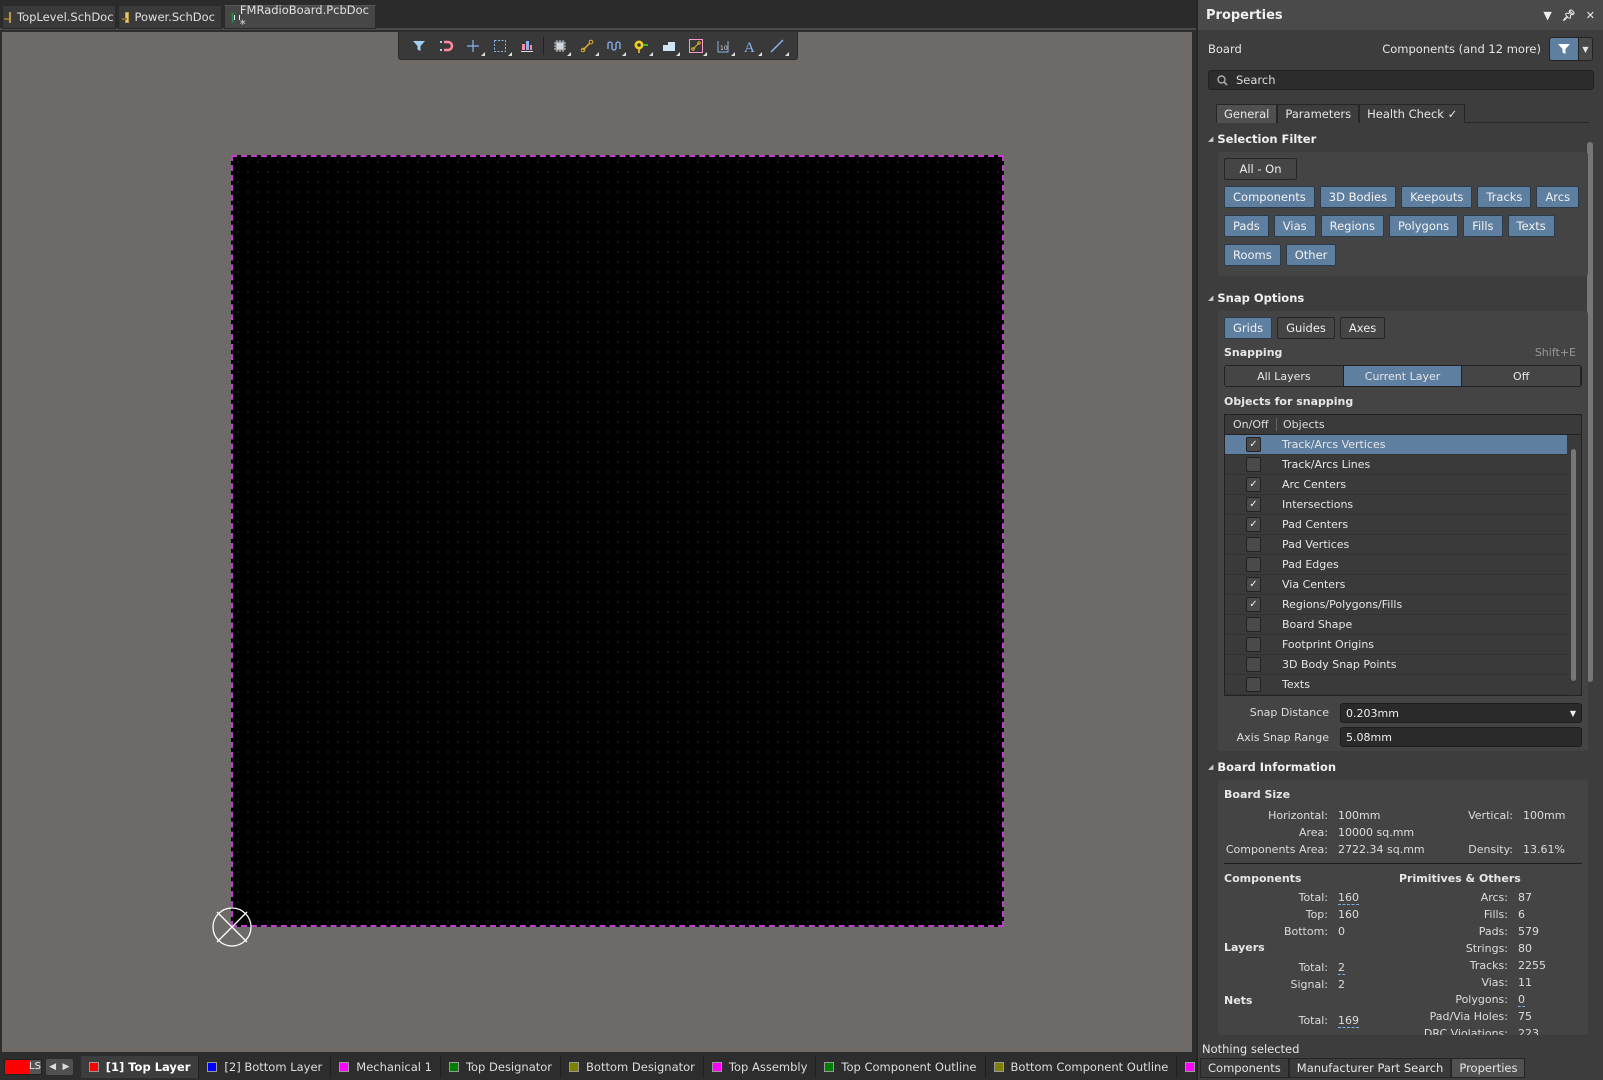  What do you see at coordinates (760, 1067) in the screenshot?
I see `layer-tab-top-assembly: Top Assembly` at bounding box center [760, 1067].